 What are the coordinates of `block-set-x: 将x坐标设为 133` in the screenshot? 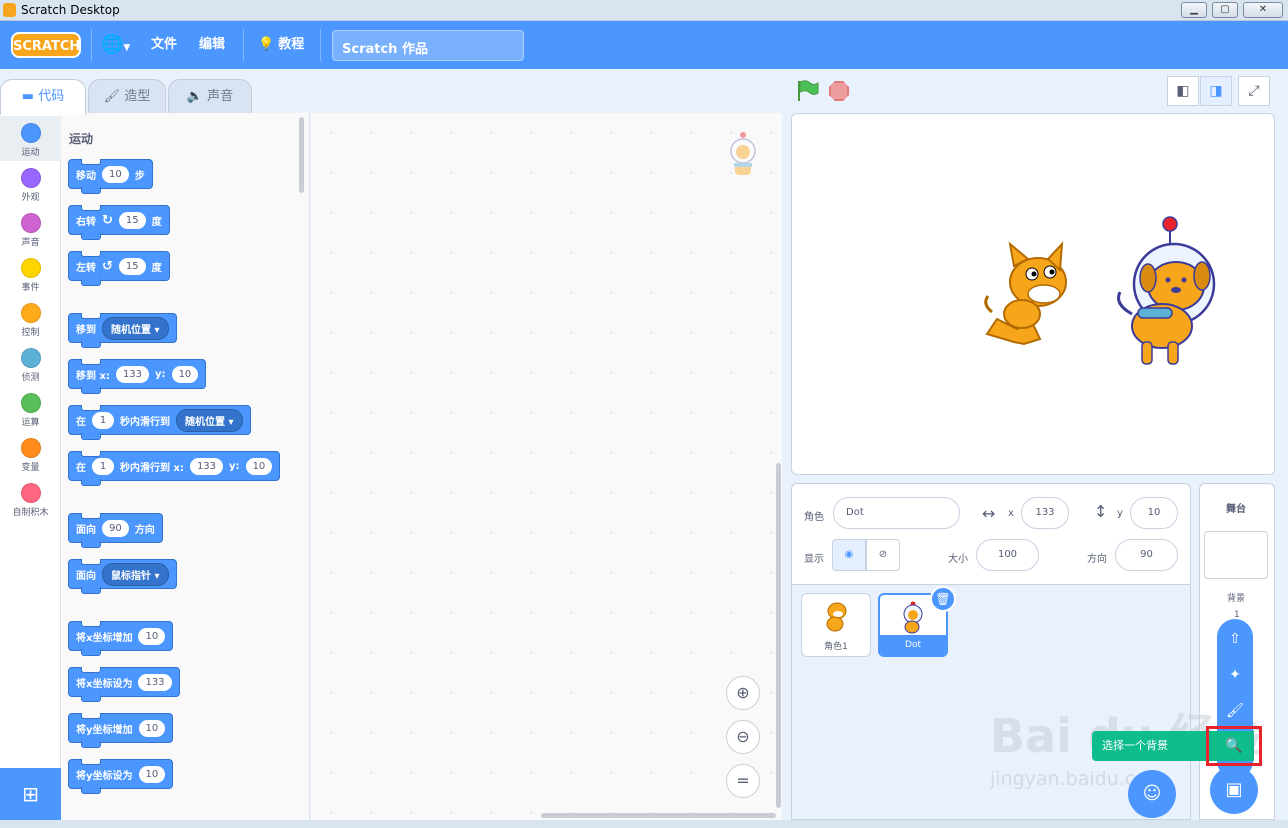 It's located at (124, 684).